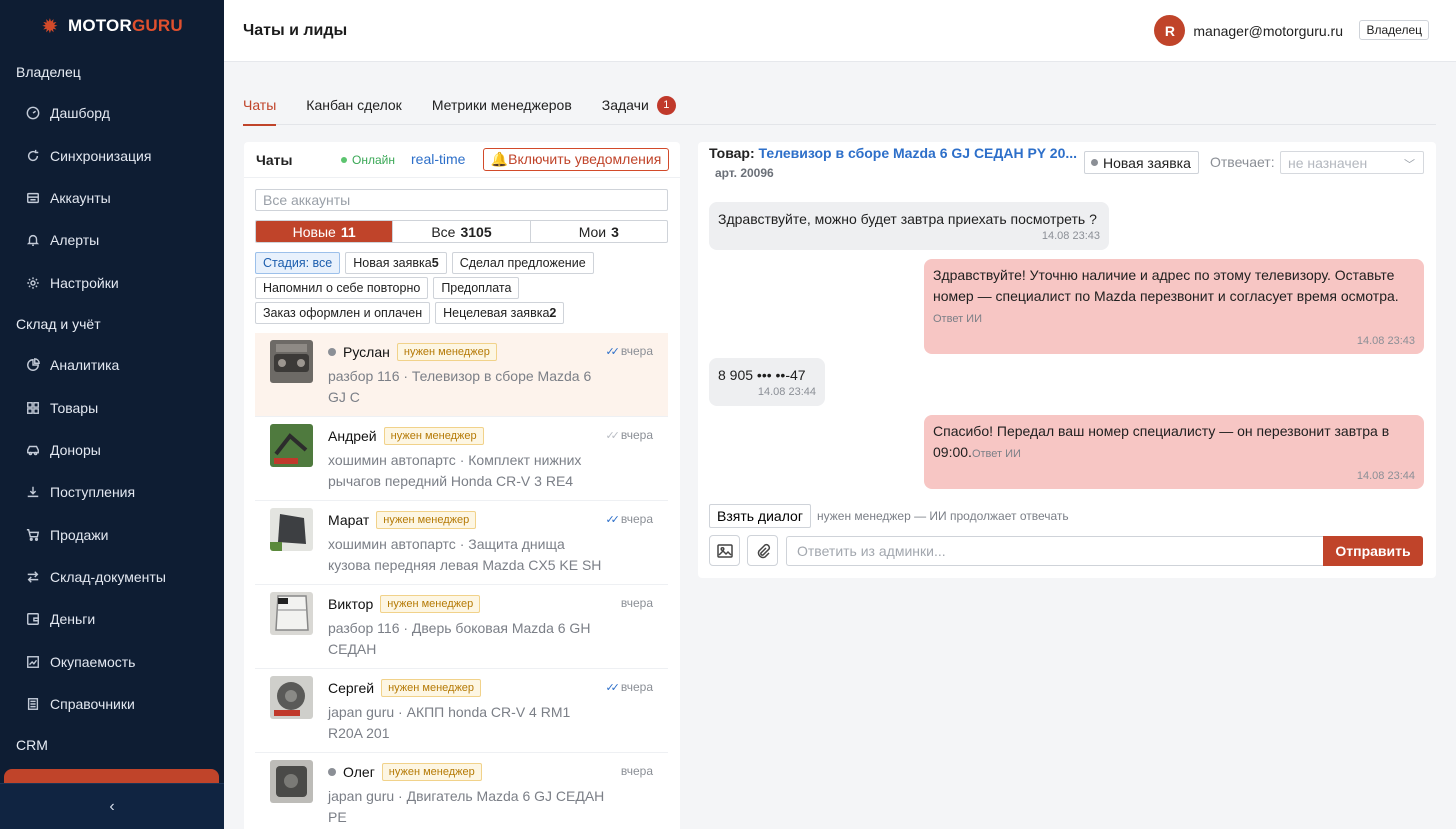 The image size is (1456, 829). Describe the element at coordinates (1055, 551) in the screenshot. I see `reply-input` at that location.